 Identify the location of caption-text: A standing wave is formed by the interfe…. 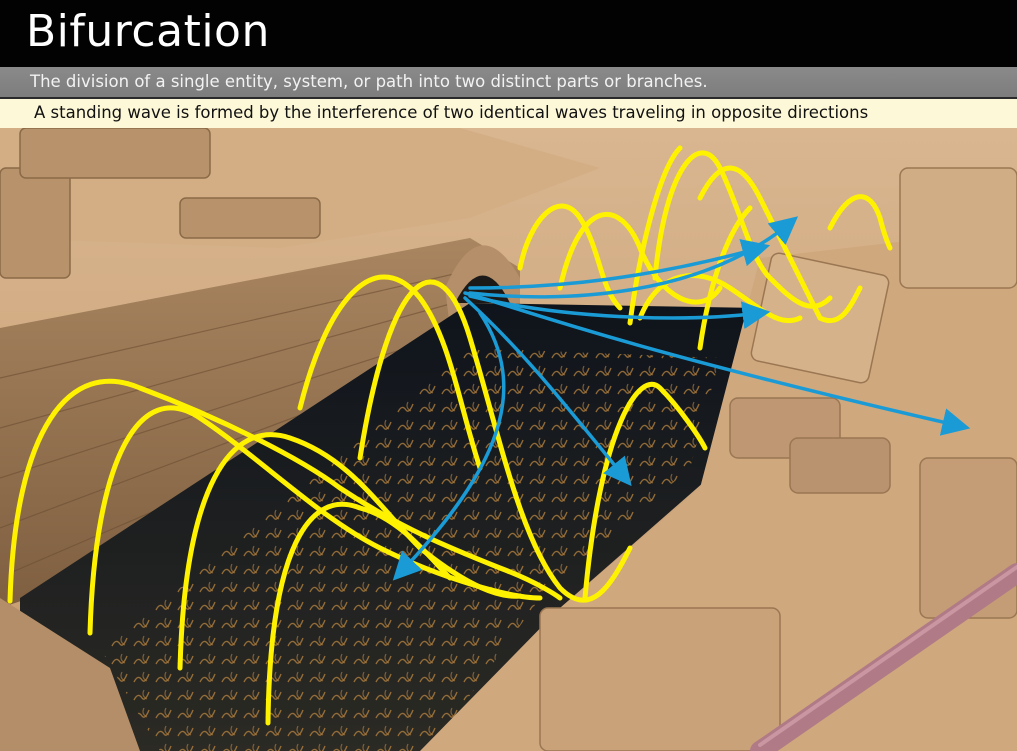
(451, 112).